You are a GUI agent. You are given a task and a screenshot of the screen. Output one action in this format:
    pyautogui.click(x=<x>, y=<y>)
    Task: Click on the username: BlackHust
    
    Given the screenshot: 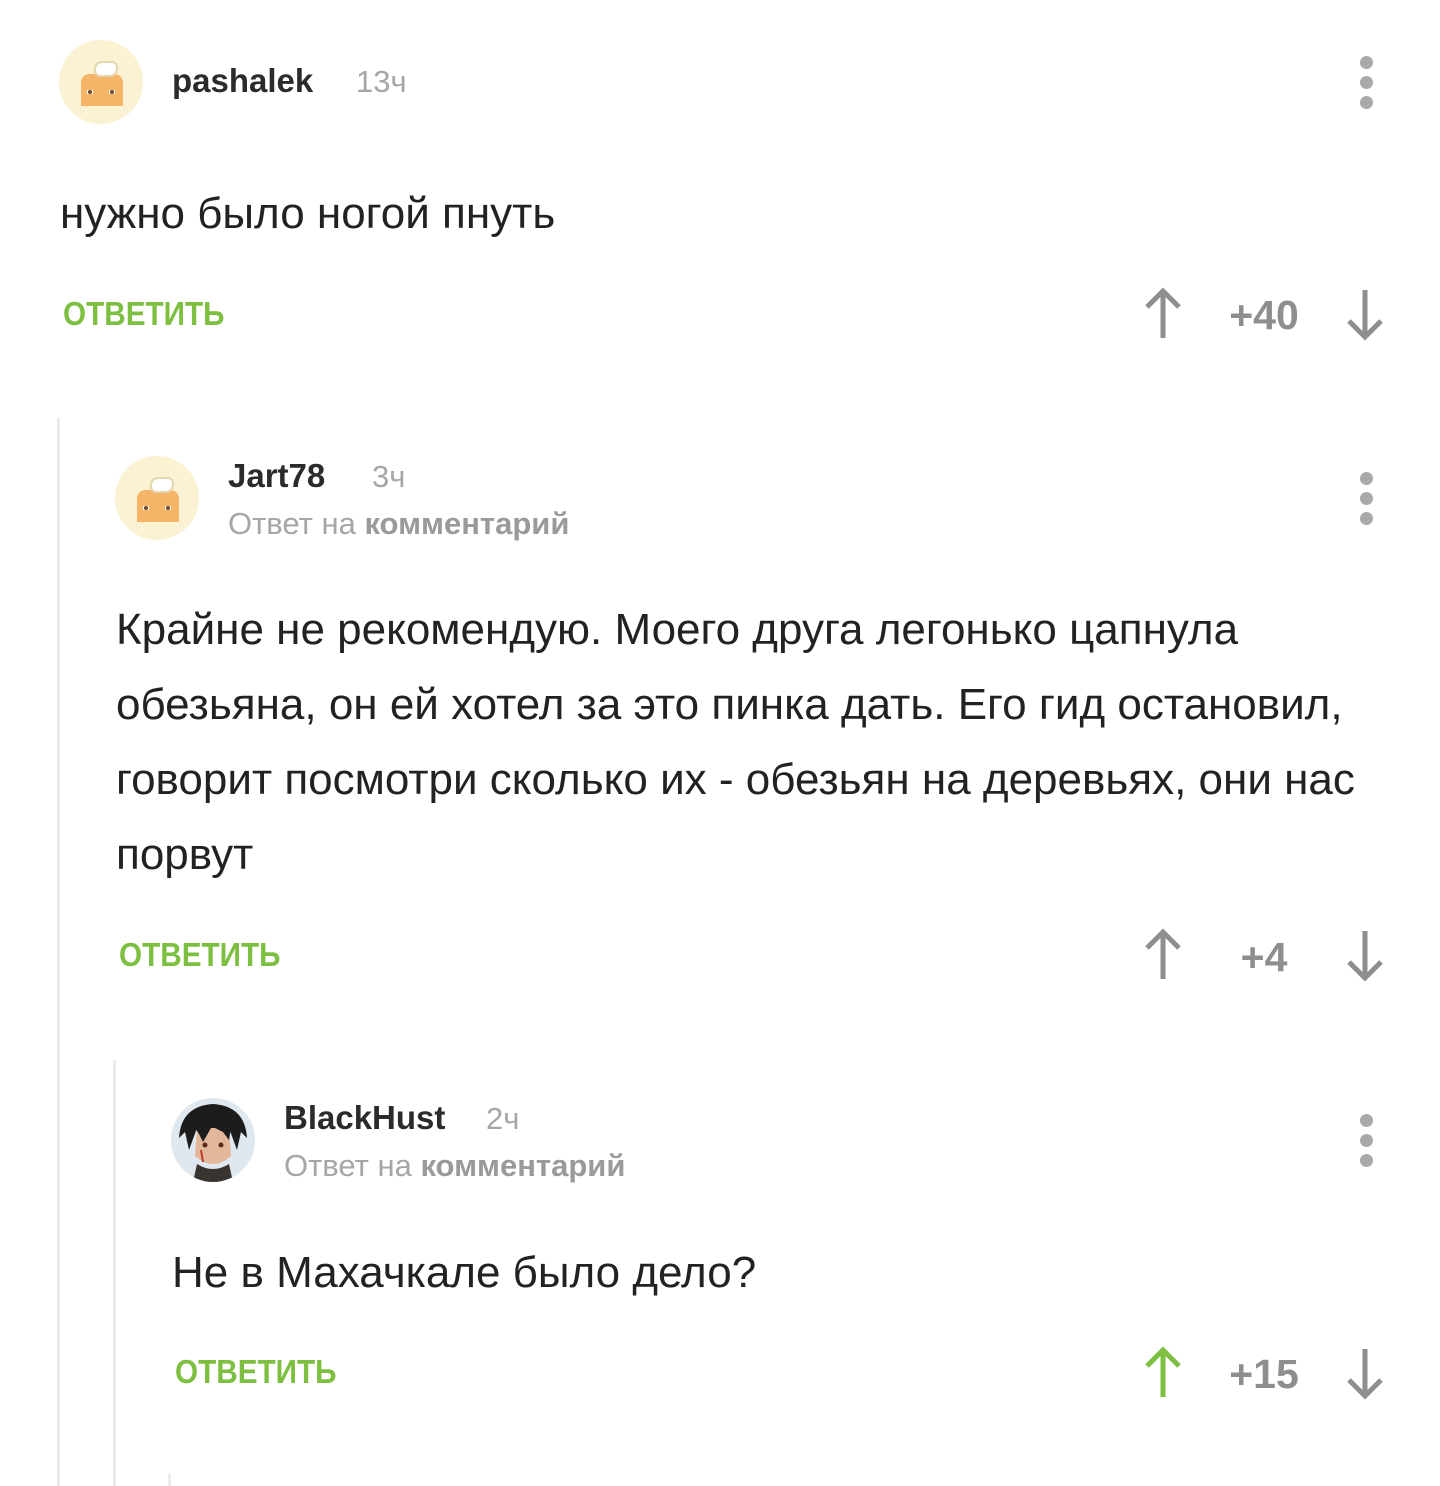 What is the action you would take?
    pyautogui.click(x=364, y=1118)
    